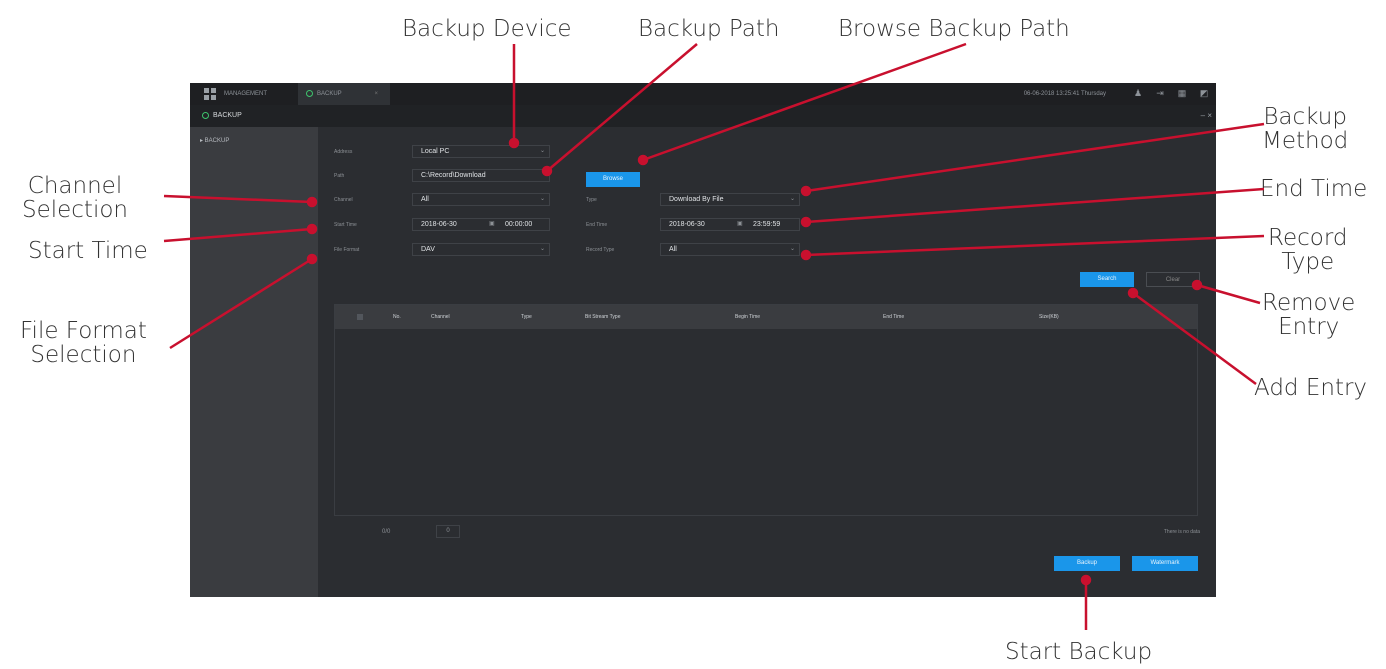 This screenshot has height=669, width=1386. I want to click on backup-icon, so click(205, 115).